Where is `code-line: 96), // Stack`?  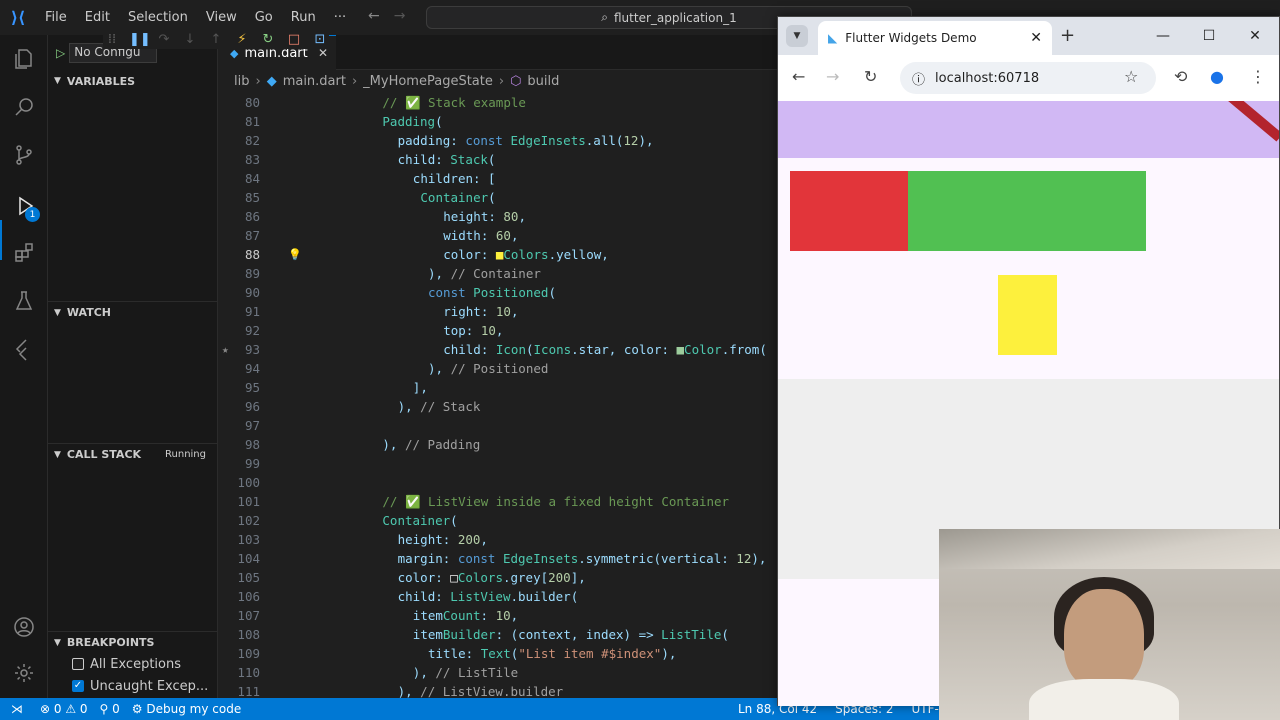 code-line: 96), // Stack is located at coordinates (498, 406).